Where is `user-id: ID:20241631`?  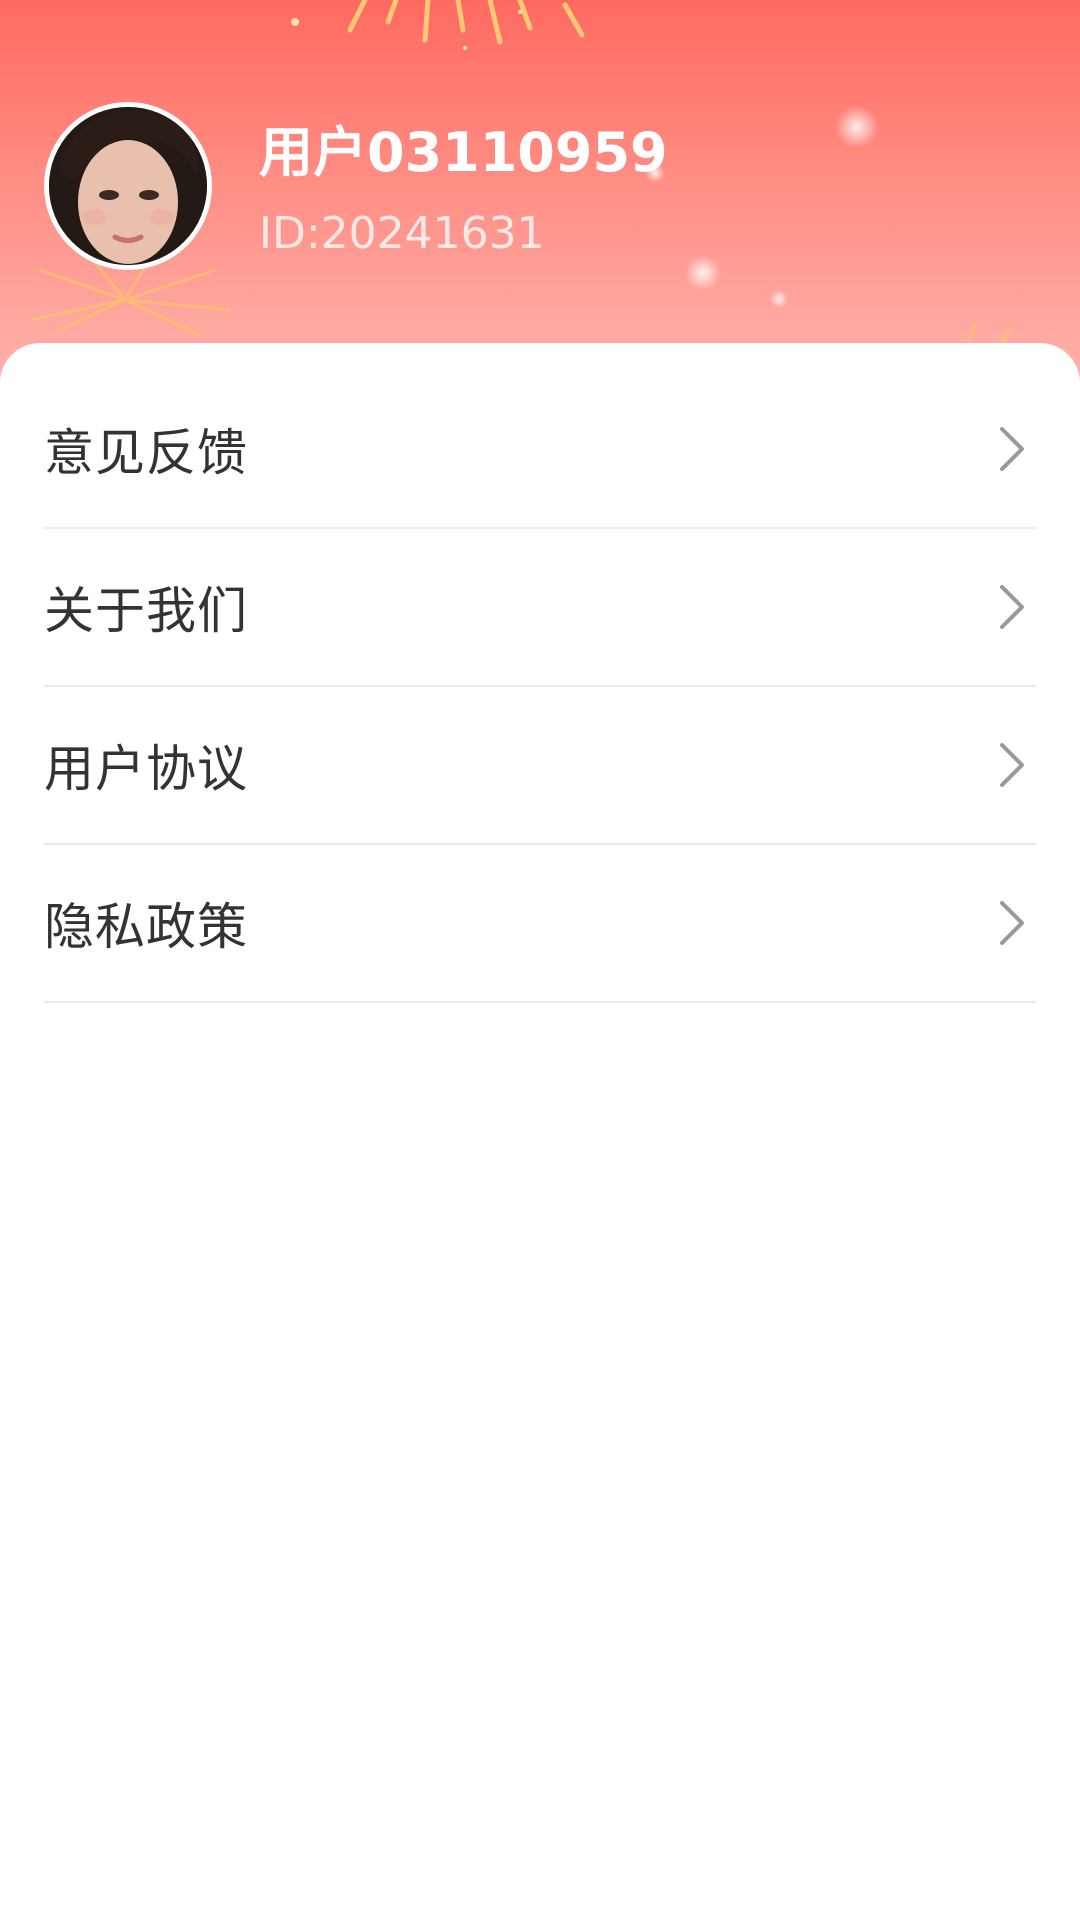 user-id: ID:20241631 is located at coordinates (402, 233).